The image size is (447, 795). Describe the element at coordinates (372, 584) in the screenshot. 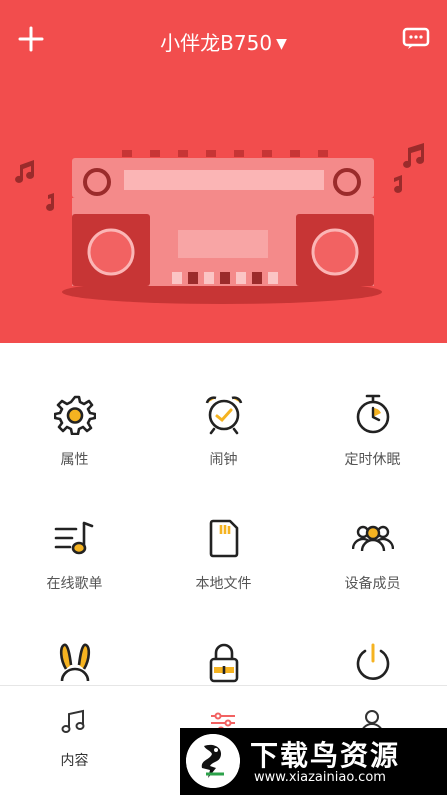

I see `function-label: 设备成员` at that location.